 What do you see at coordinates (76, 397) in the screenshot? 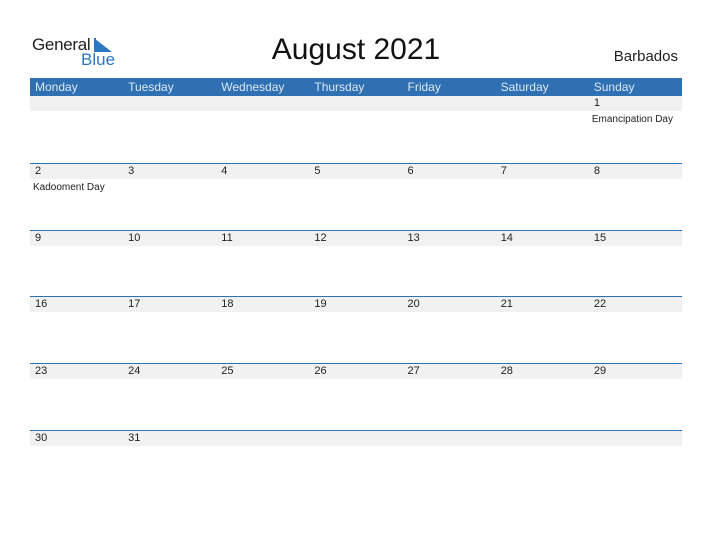
I see `day-cell: 23` at bounding box center [76, 397].